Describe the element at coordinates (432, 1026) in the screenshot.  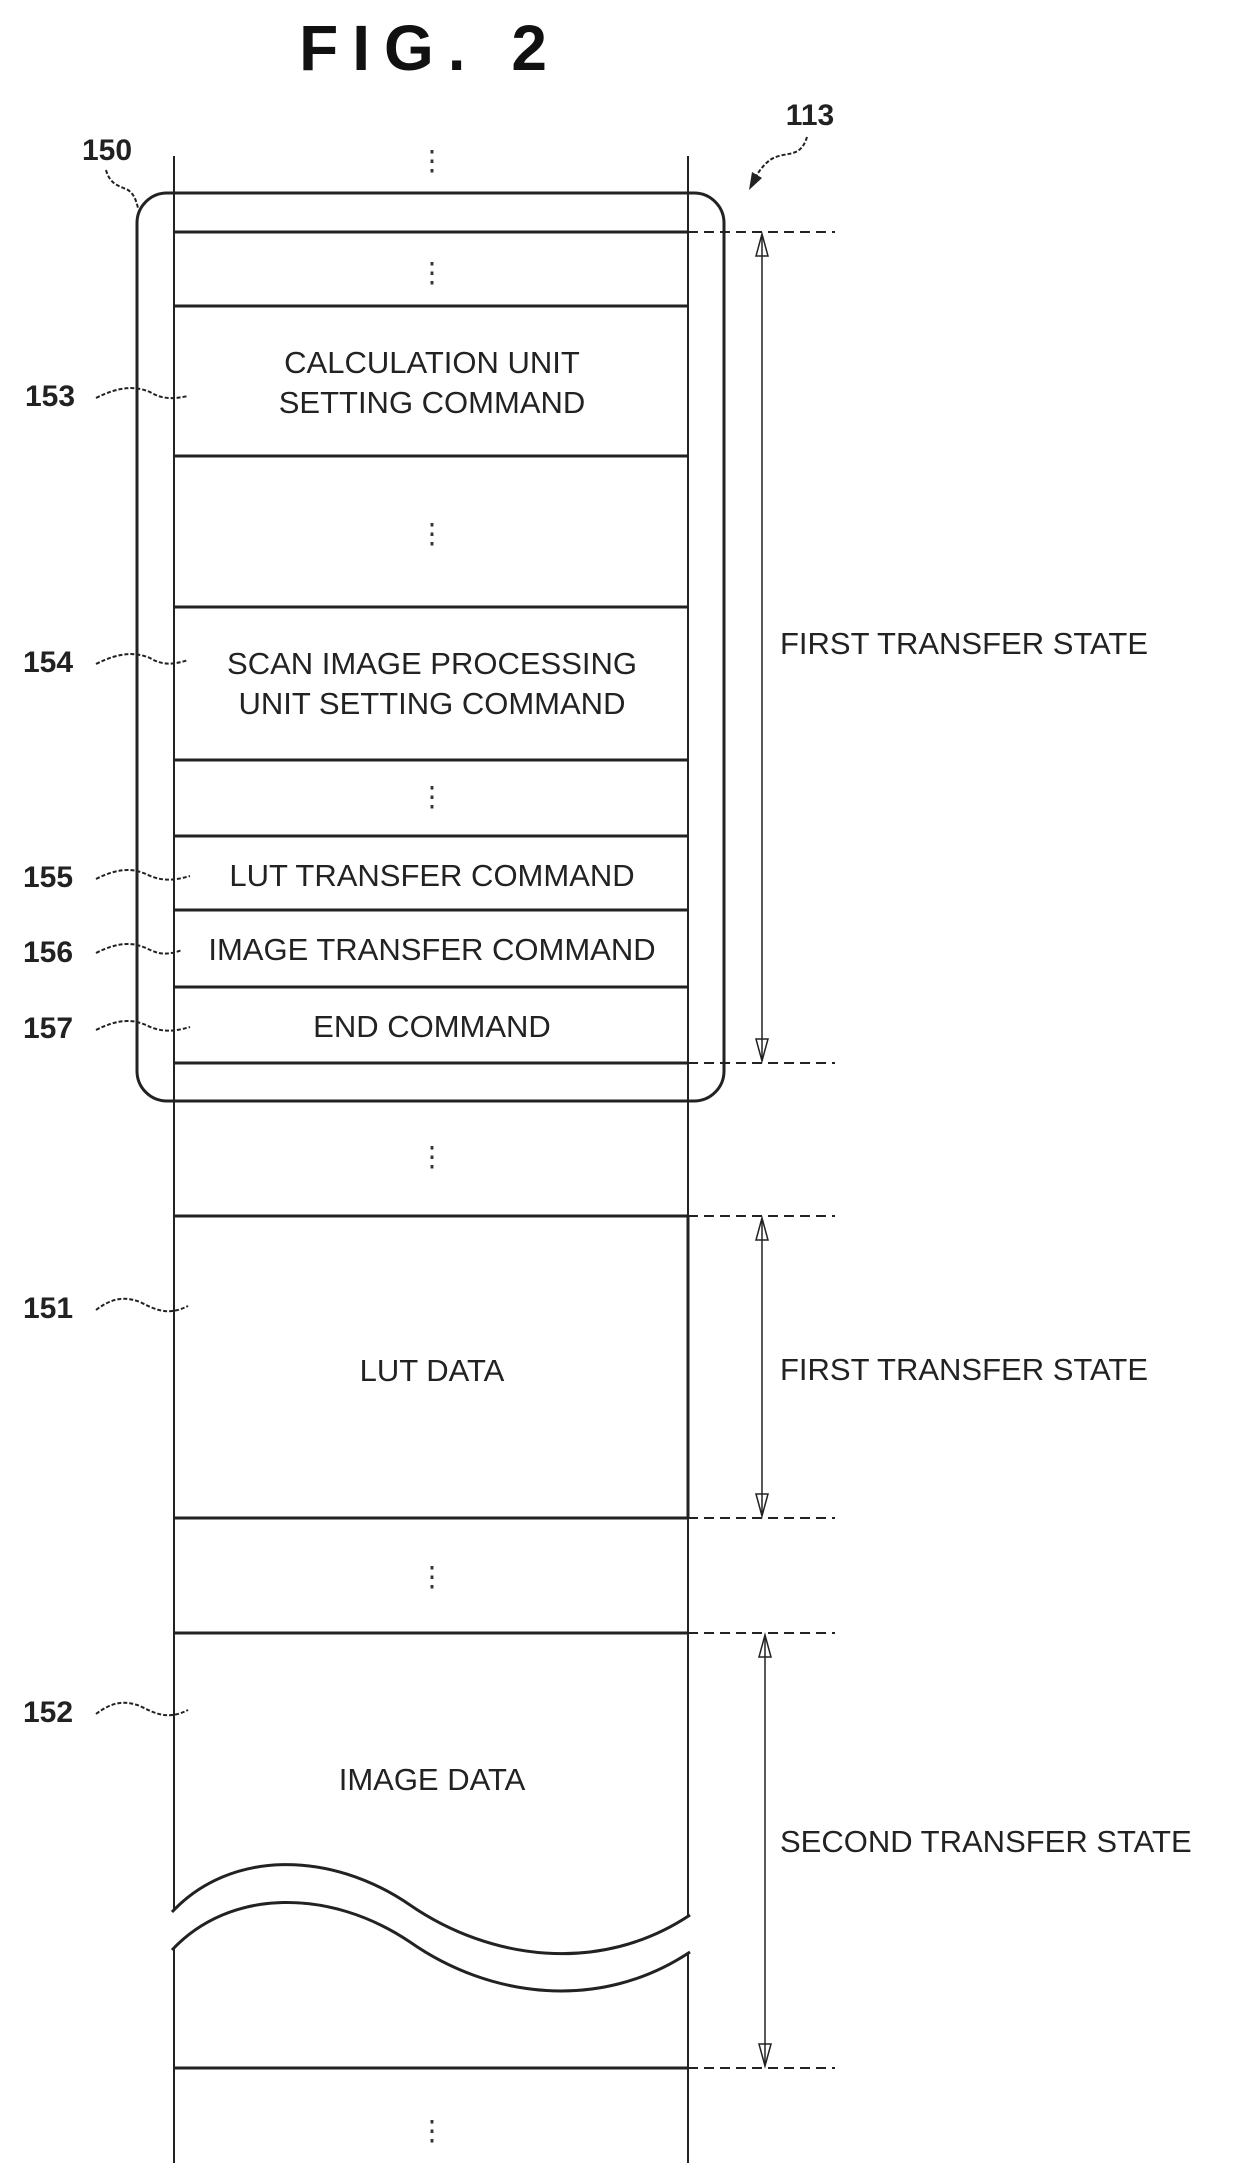
I see `end-command: END COMMAND` at that location.